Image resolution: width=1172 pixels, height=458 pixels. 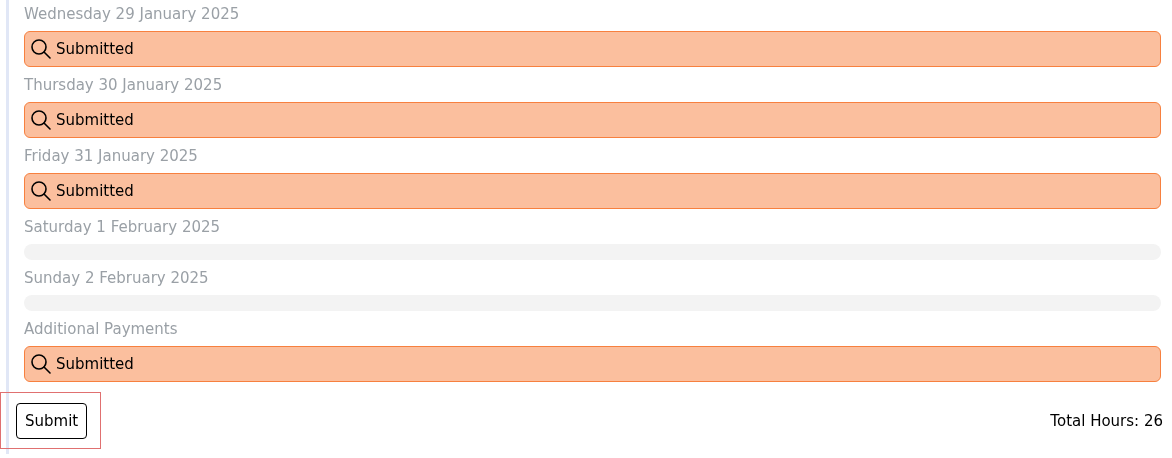 I want to click on day-label: Additional Payments, so click(x=101, y=329).